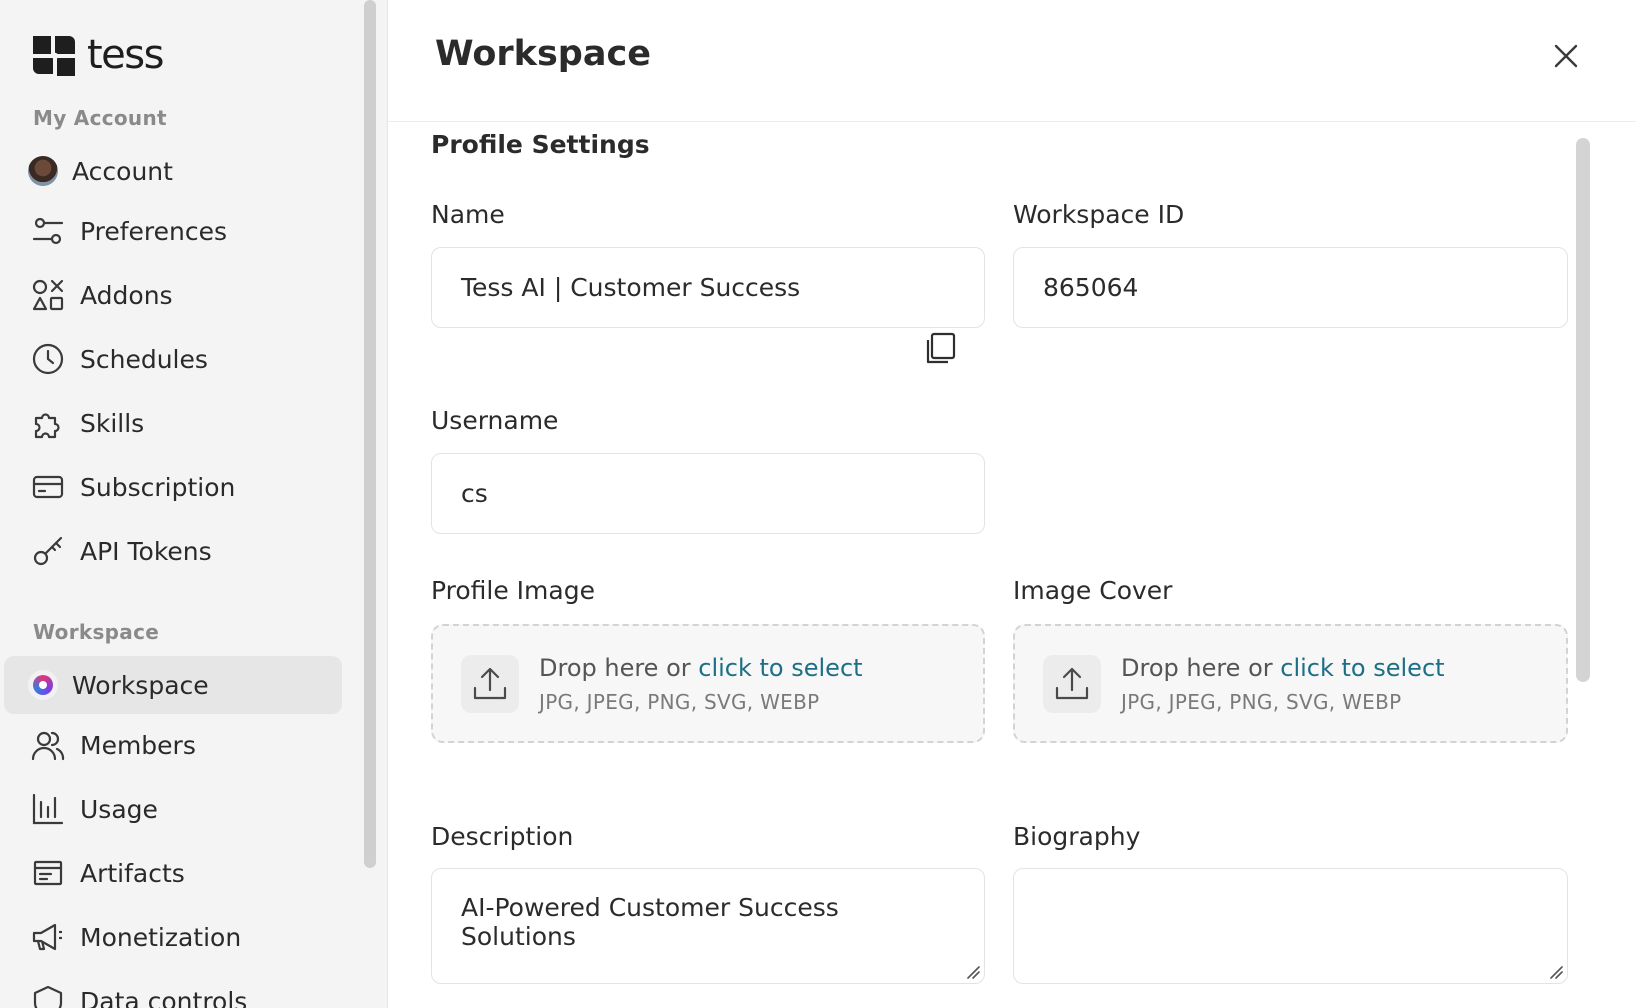  What do you see at coordinates (468, 214) in the screenshot?
I see `name-label: Name` at bounding box center [468, 214].